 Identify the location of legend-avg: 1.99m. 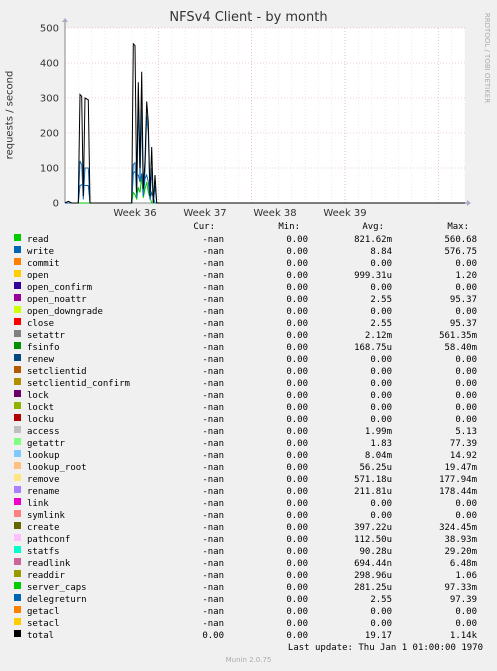
(378, 432).